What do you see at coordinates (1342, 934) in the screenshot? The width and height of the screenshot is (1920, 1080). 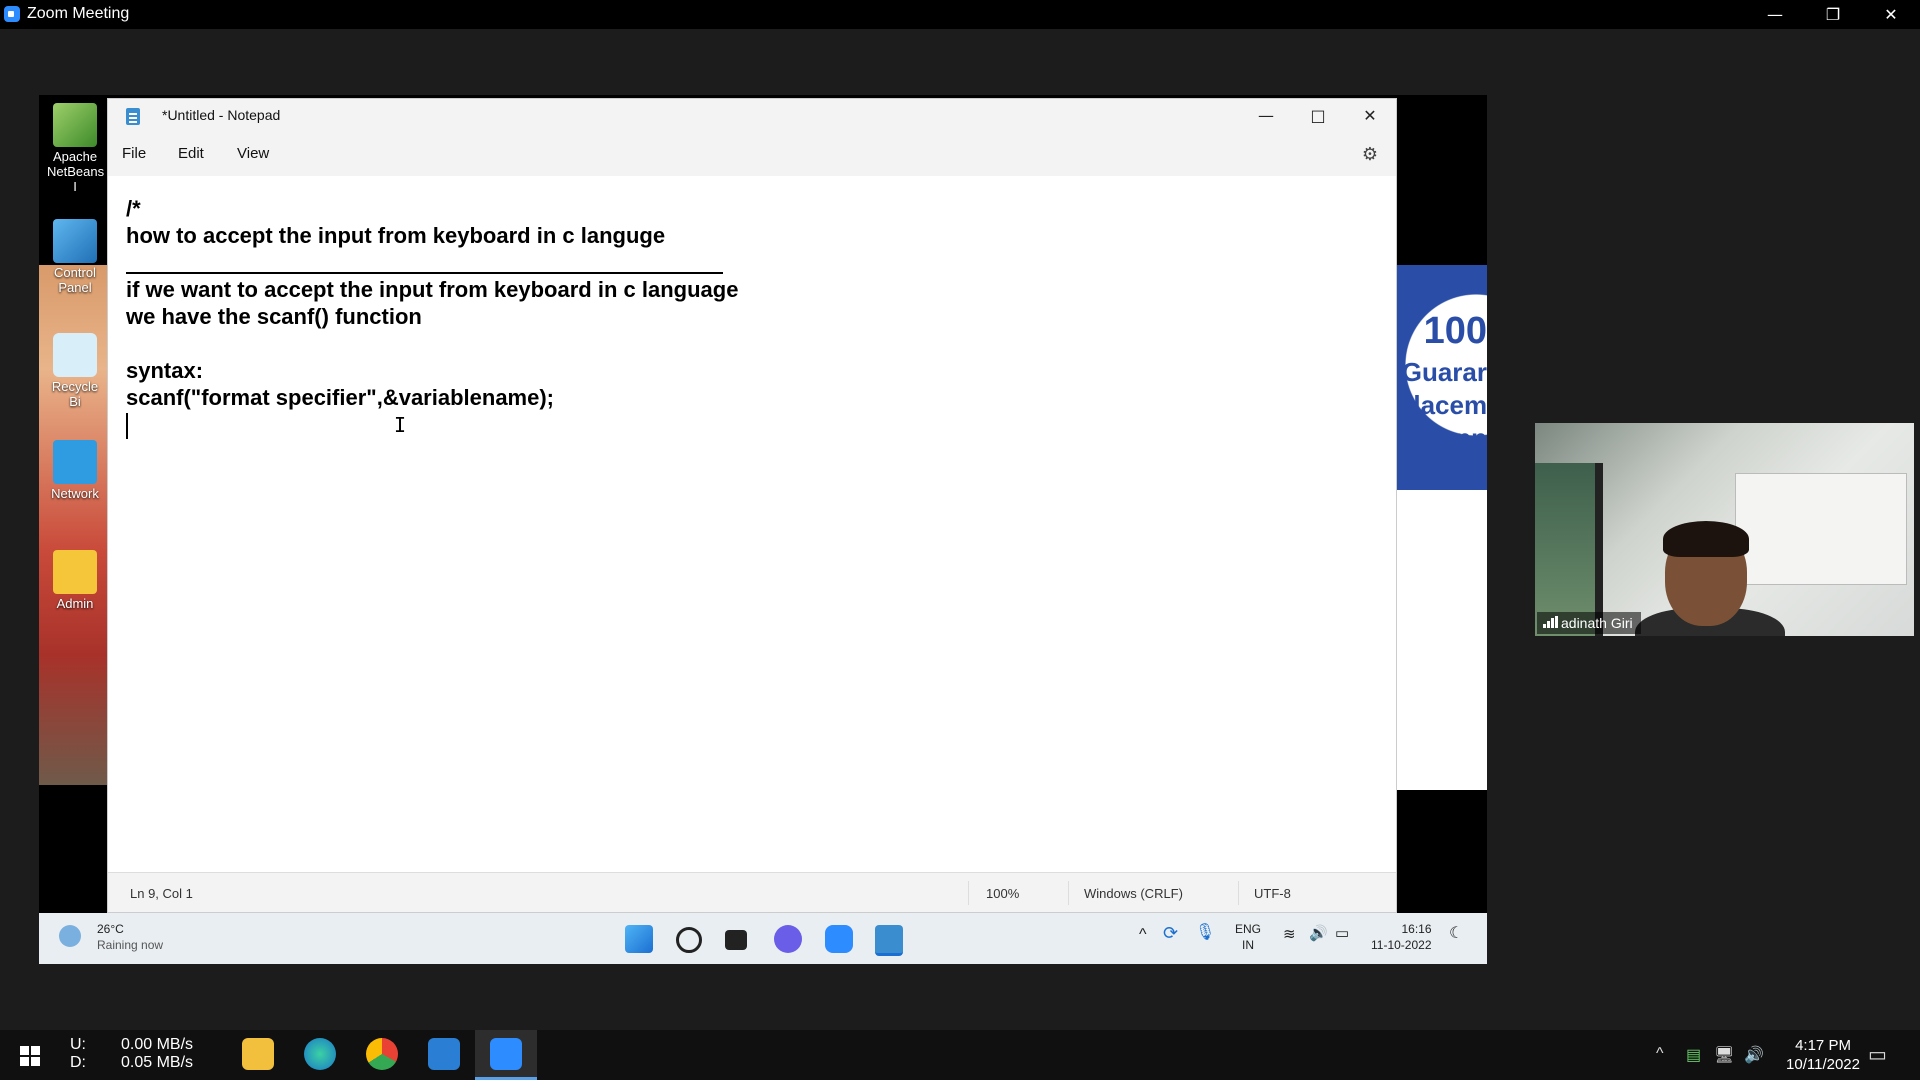 I see `battery-icon: ▭` at bounding box center [1342, 934].